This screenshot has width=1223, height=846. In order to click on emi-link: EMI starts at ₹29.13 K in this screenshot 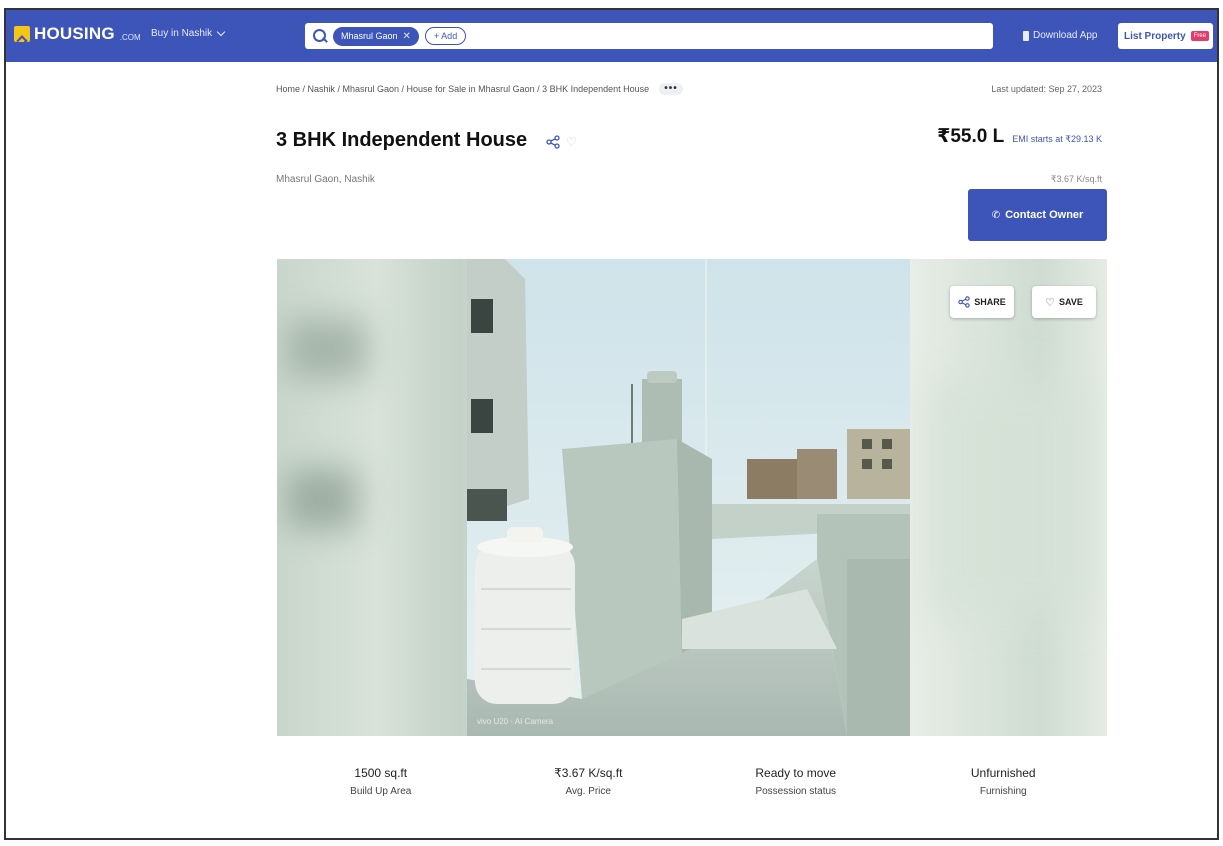, I will do `click(1057, 139)`.